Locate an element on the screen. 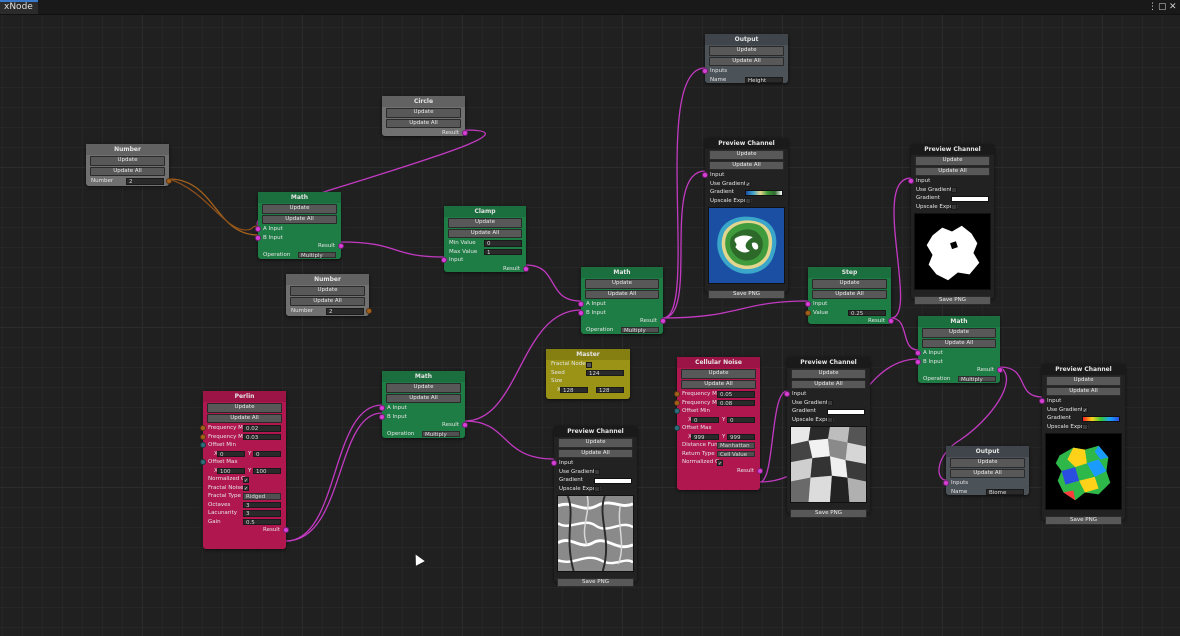  freq-max-port is located at coordinates (203, 436).